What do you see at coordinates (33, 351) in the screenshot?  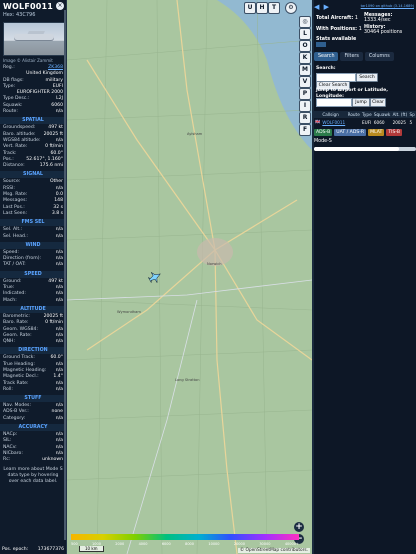 I see `section-header: DIRECTION` at bounding box center [33, 351].